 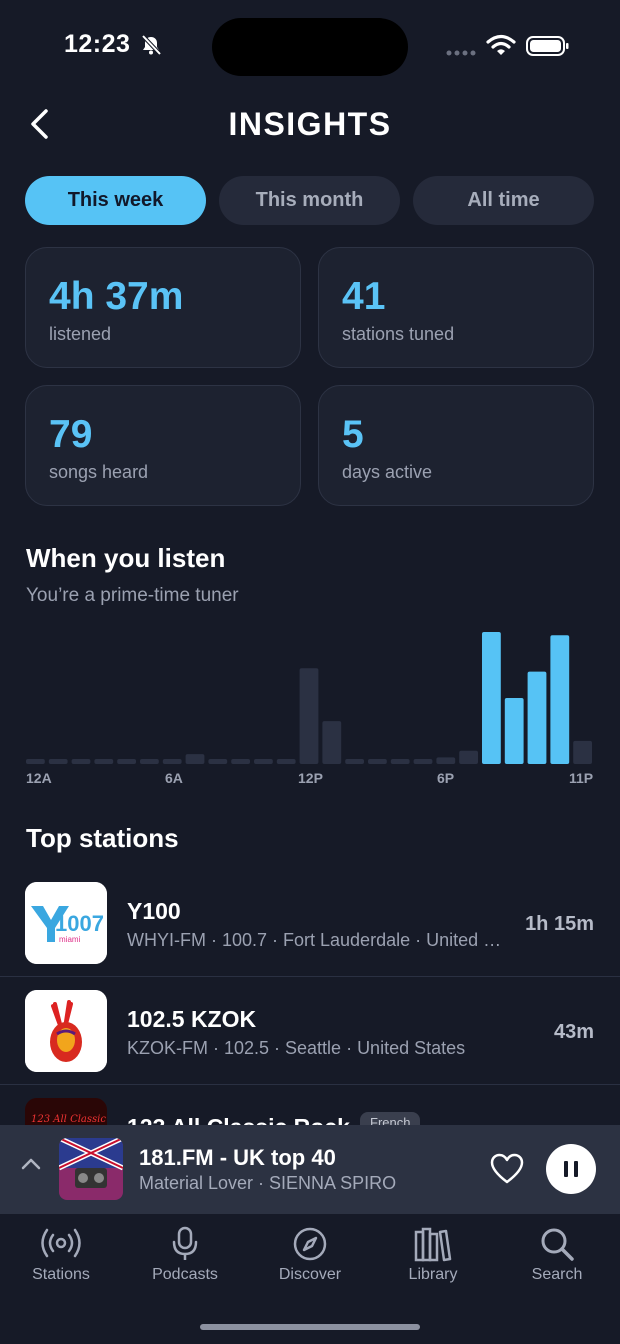 What do you see at coordinates (446, 778) in the screenshot?
I see `chart-tick-label: 6P` at bounding box center [446, 778].